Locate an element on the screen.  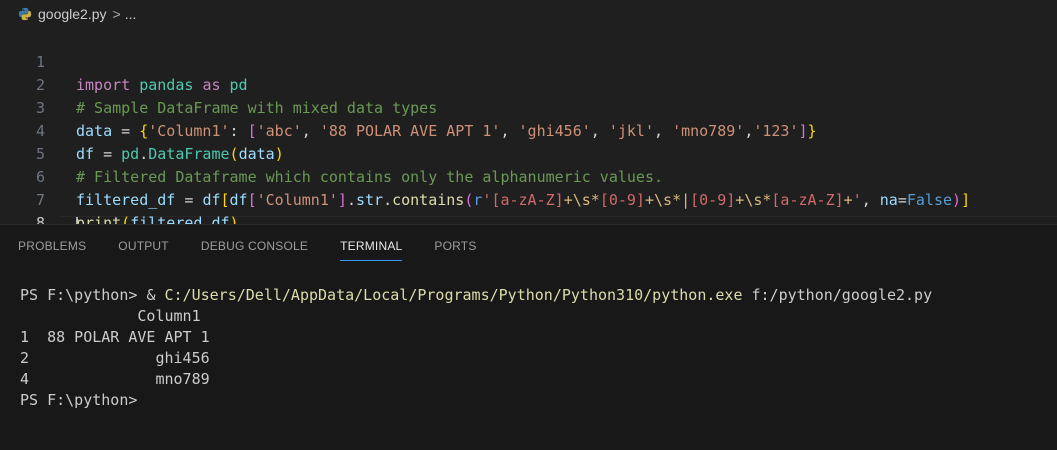
tab-output: OUTPUT is located at coordinates (143, 245).